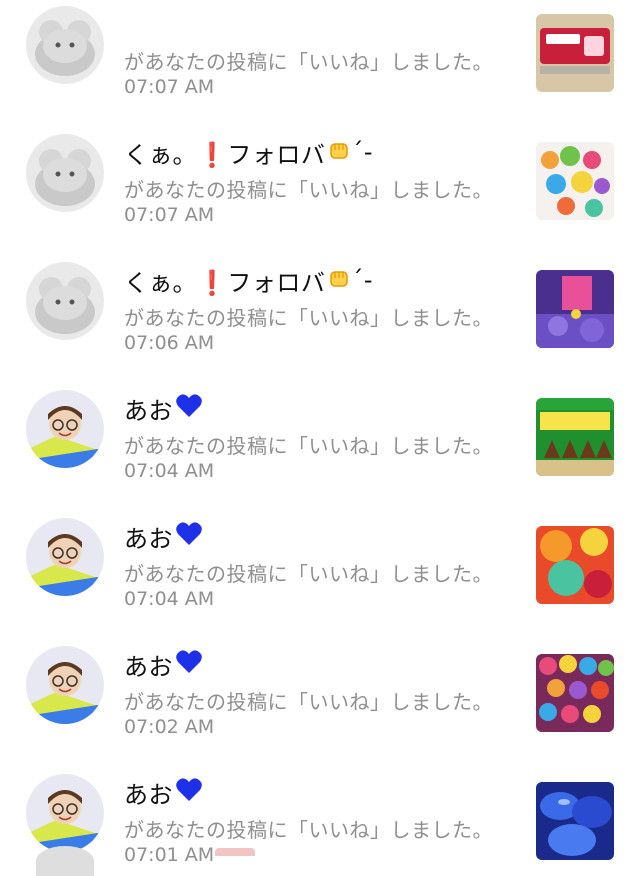 The image size is (640, 876). What do you see at coordinates (320, 49) in the screenshot?
I see `notification-row: があなたの投稿に「いいね」しました。 07:07 AM` at bounding box center [320, 49].